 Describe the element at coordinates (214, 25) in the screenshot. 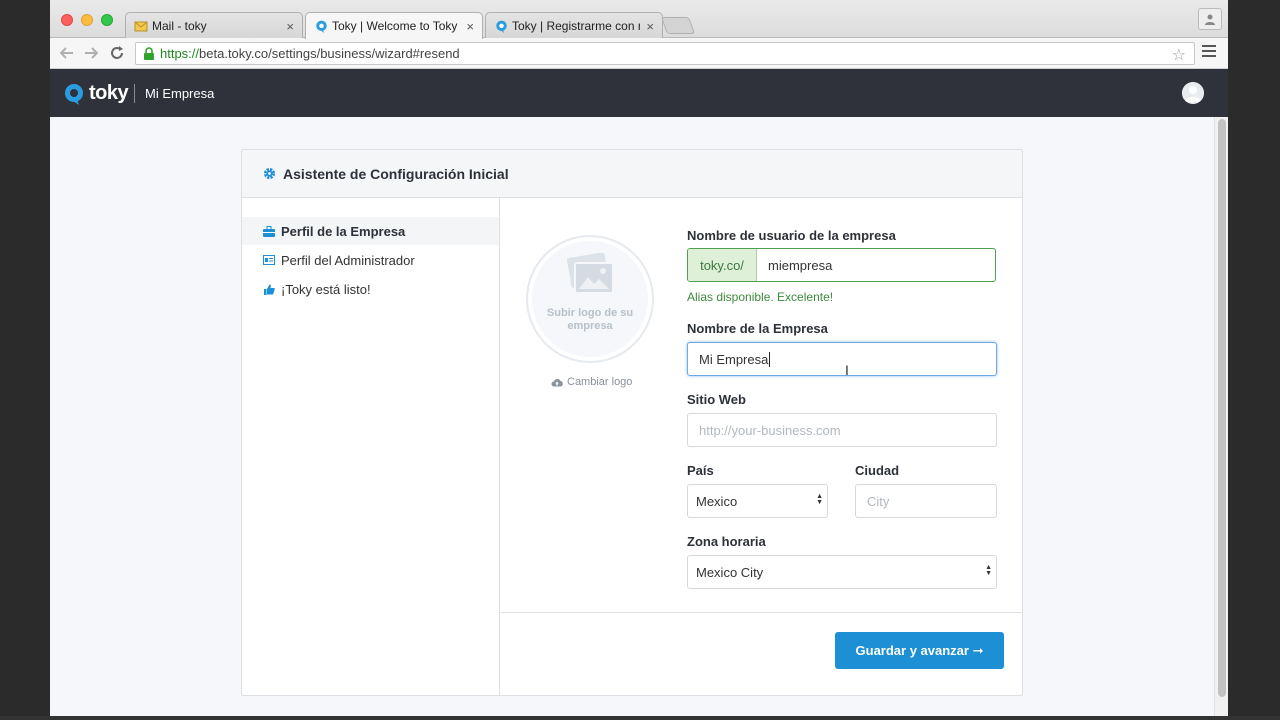

I see `browser-tab-mail: Mail - toky ×` at that location.